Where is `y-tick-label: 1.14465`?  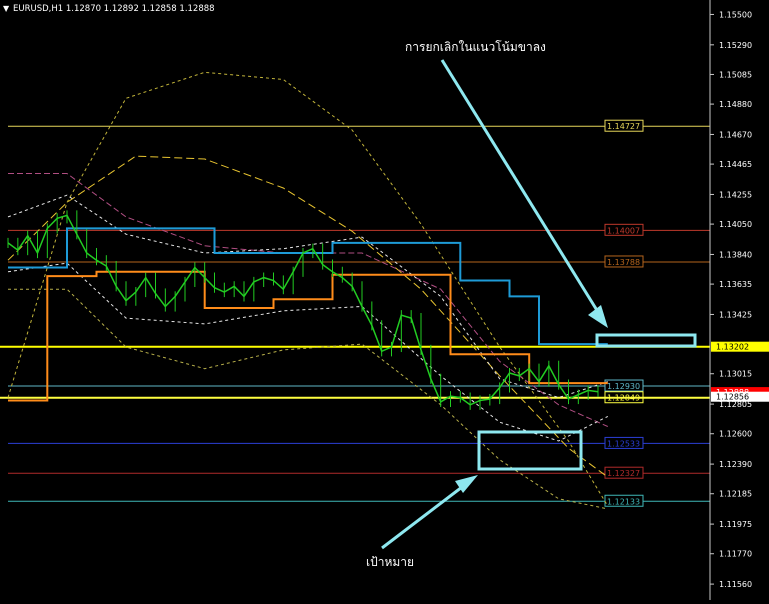
y-tick-label: 1.14465 is located at coordinates (735, 164).